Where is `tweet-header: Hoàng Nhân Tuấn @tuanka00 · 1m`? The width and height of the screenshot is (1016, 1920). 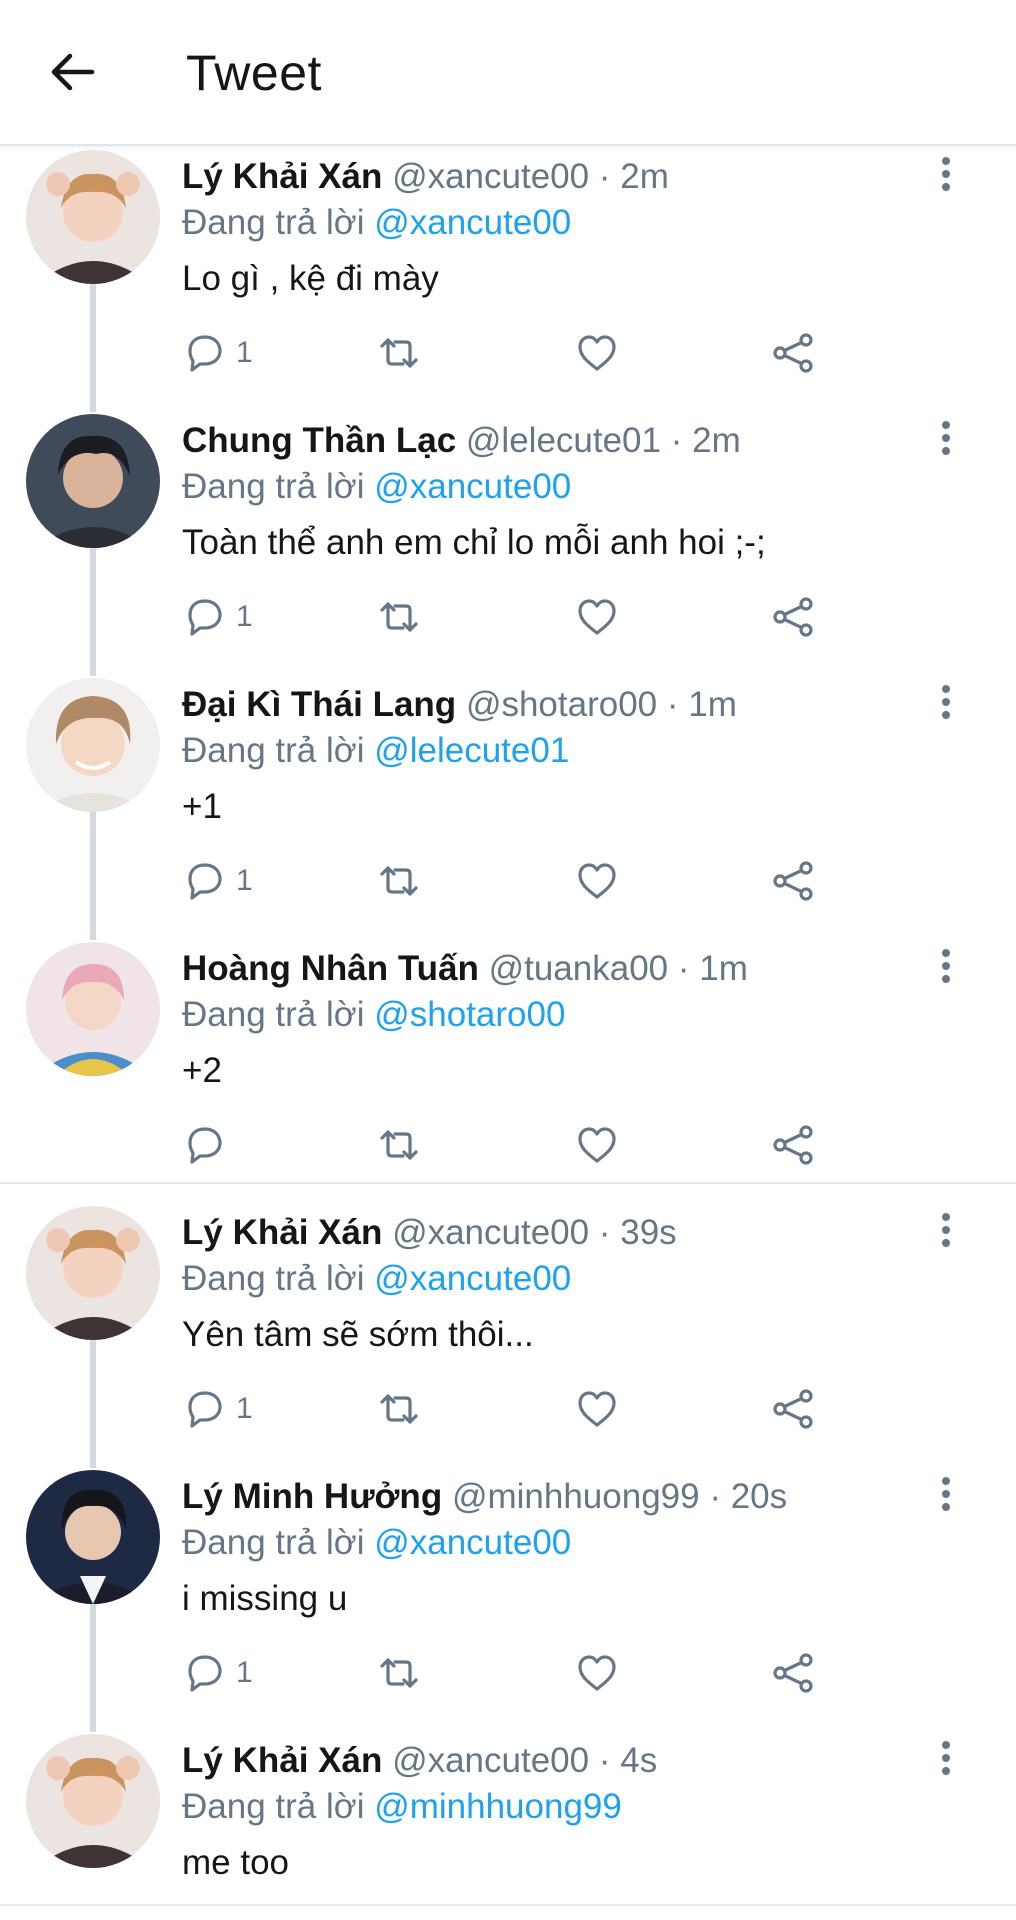
tweet-header: Hoàng Nhân Tuấn @tuanka00 · 1m is located at coordinates (465, 969).